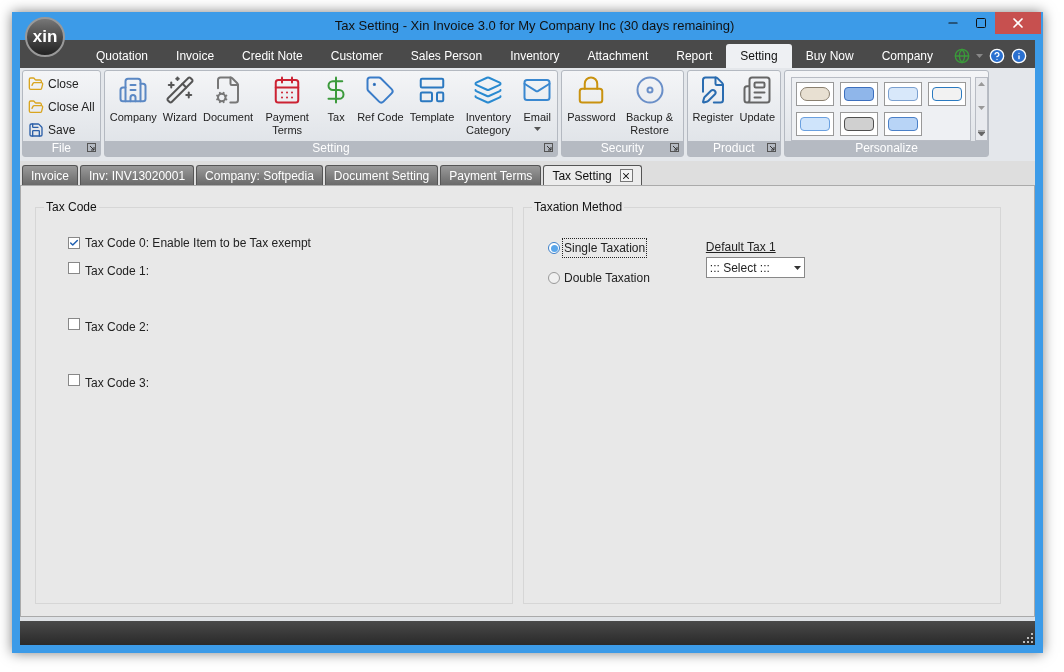 Image resolution: width=1064 pixels, height=672 pixels. Describe the element at coordinates (1028, 638) in the screenshot. I see `resize-grip-icon` at that location.